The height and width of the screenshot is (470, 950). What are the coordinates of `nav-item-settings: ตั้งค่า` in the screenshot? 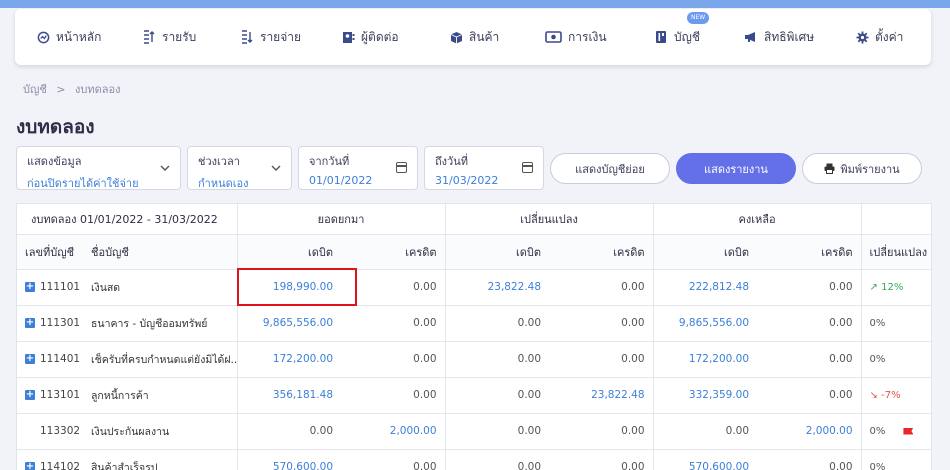 It's located at (879, 37).